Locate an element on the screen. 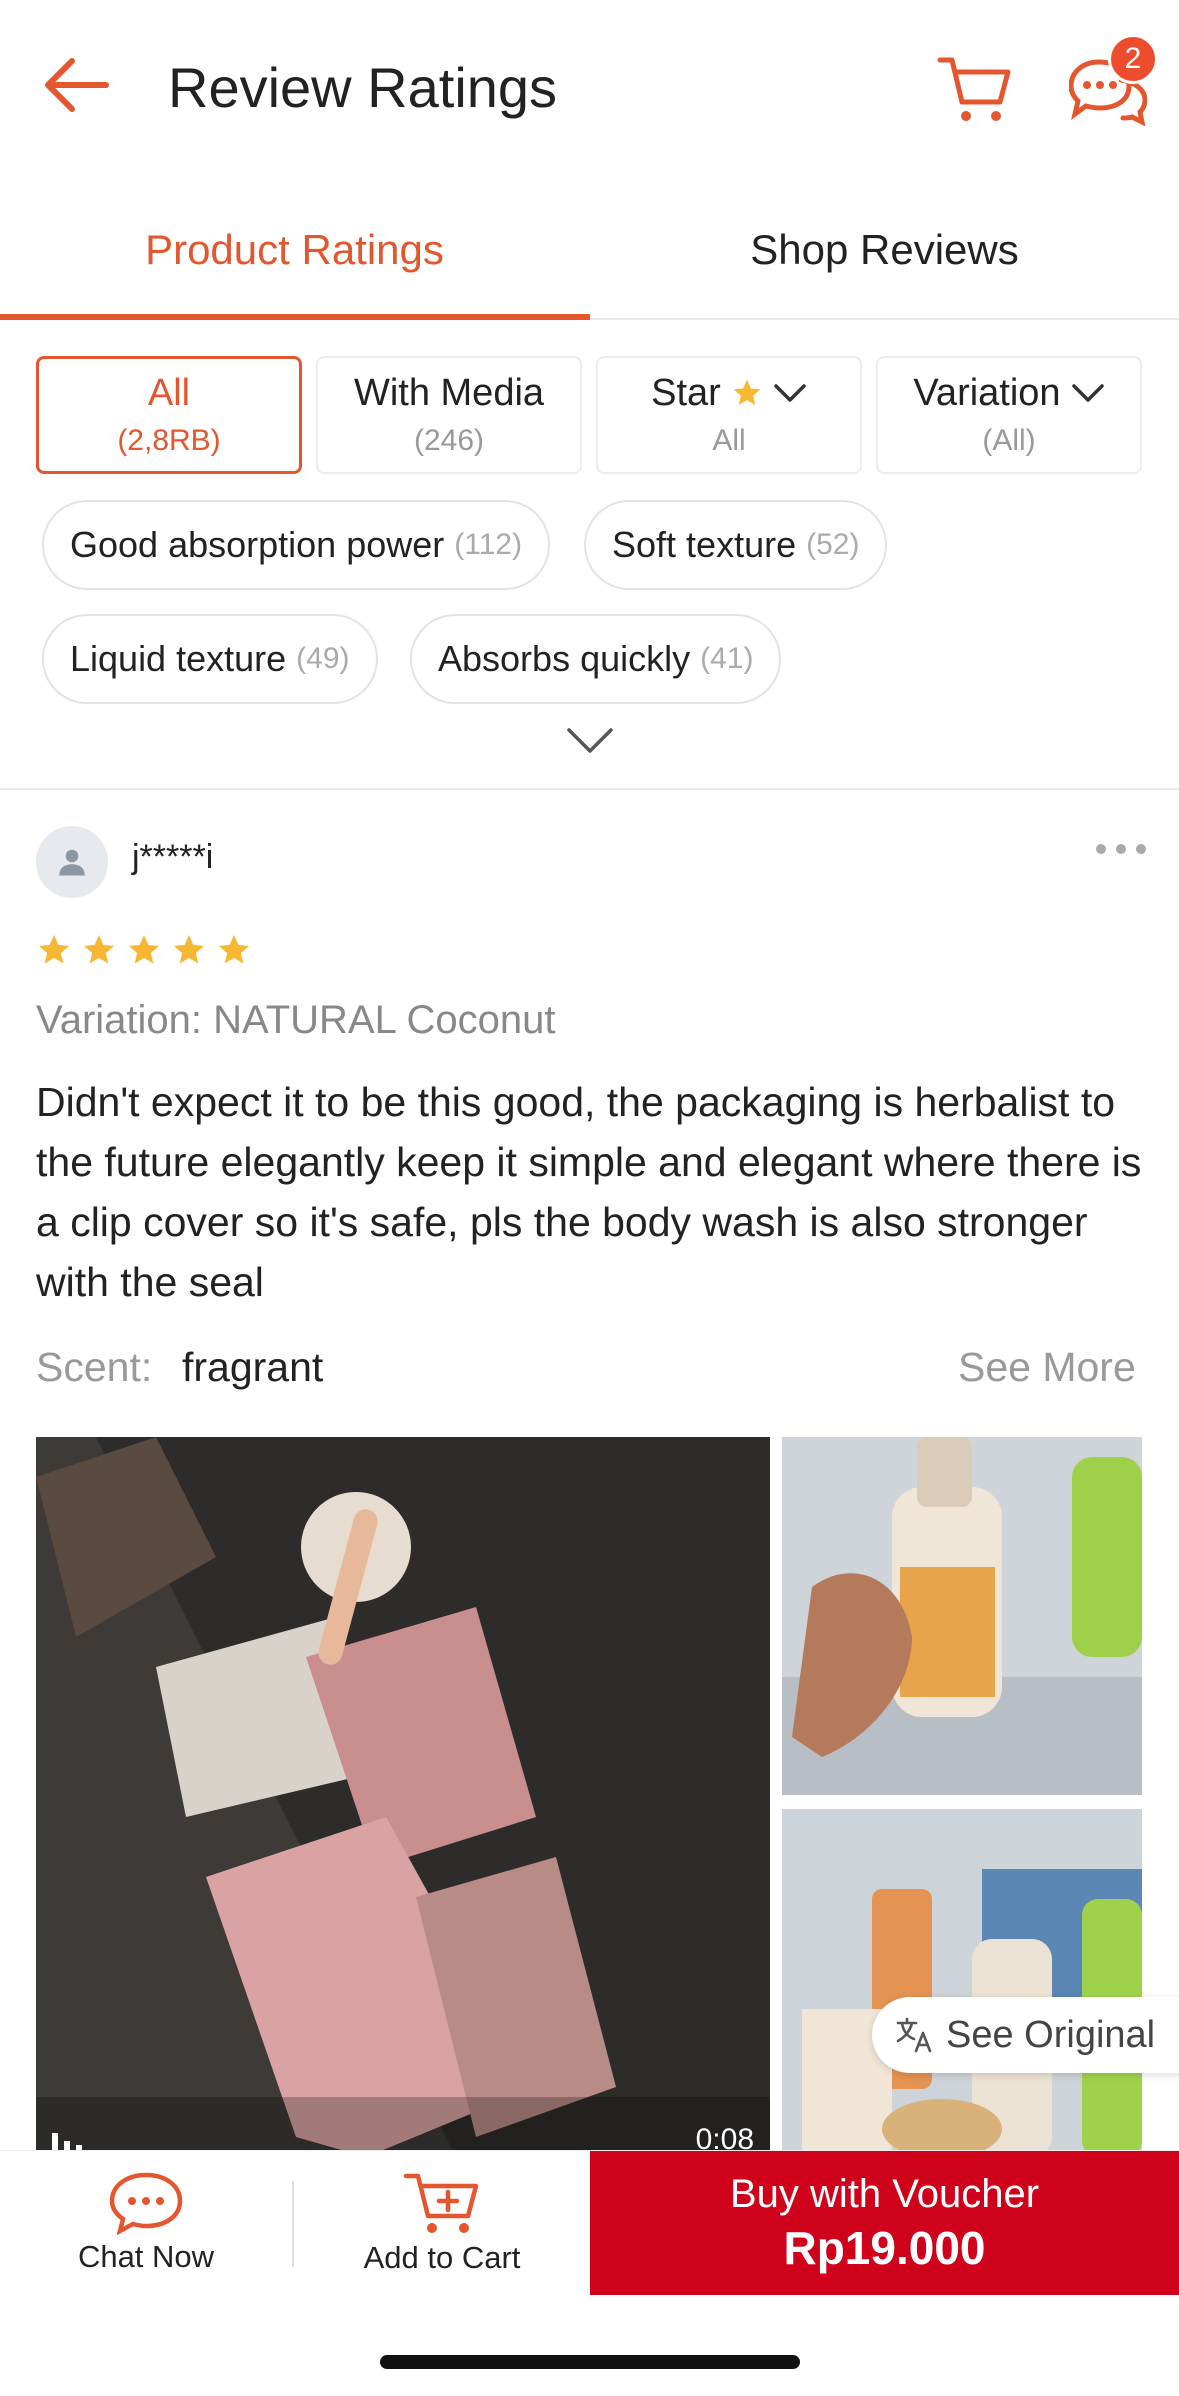 The height and width of the screenshot is (2396, 1179). filter-star: Star All is located at coordinates (729, 415).